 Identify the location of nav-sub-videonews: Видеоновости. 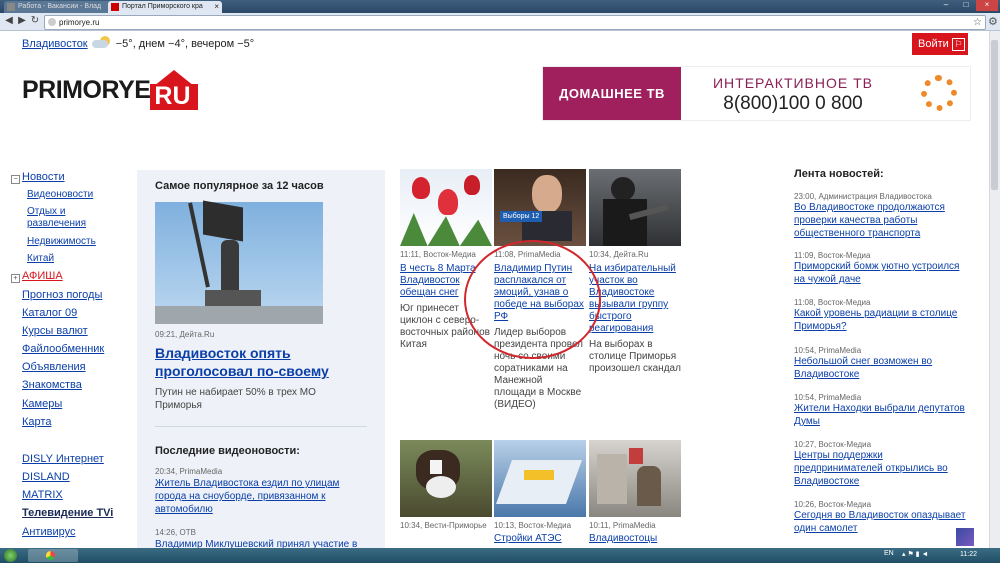
(60, 194).